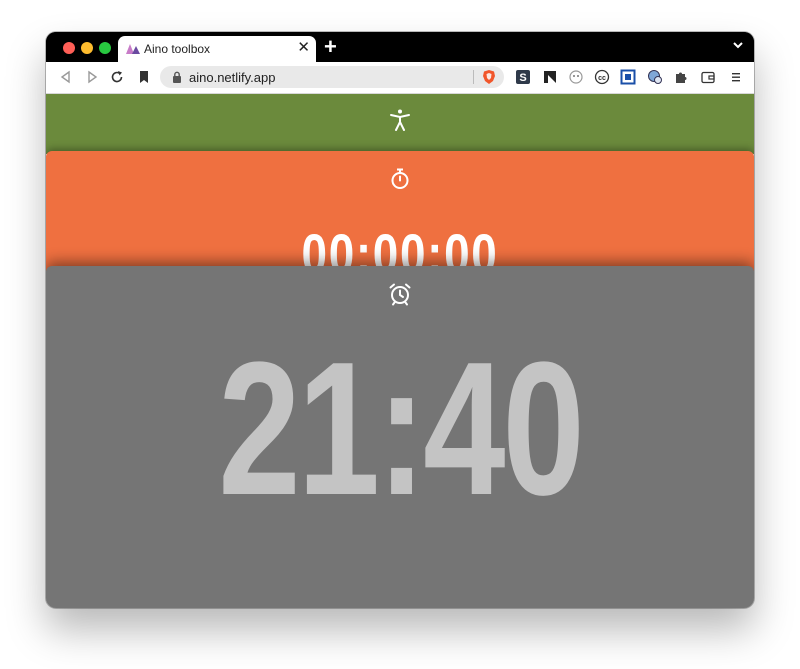 This screenshot has height=669, width=800. I want to click on brave-shields-icon, so click(489, 77).